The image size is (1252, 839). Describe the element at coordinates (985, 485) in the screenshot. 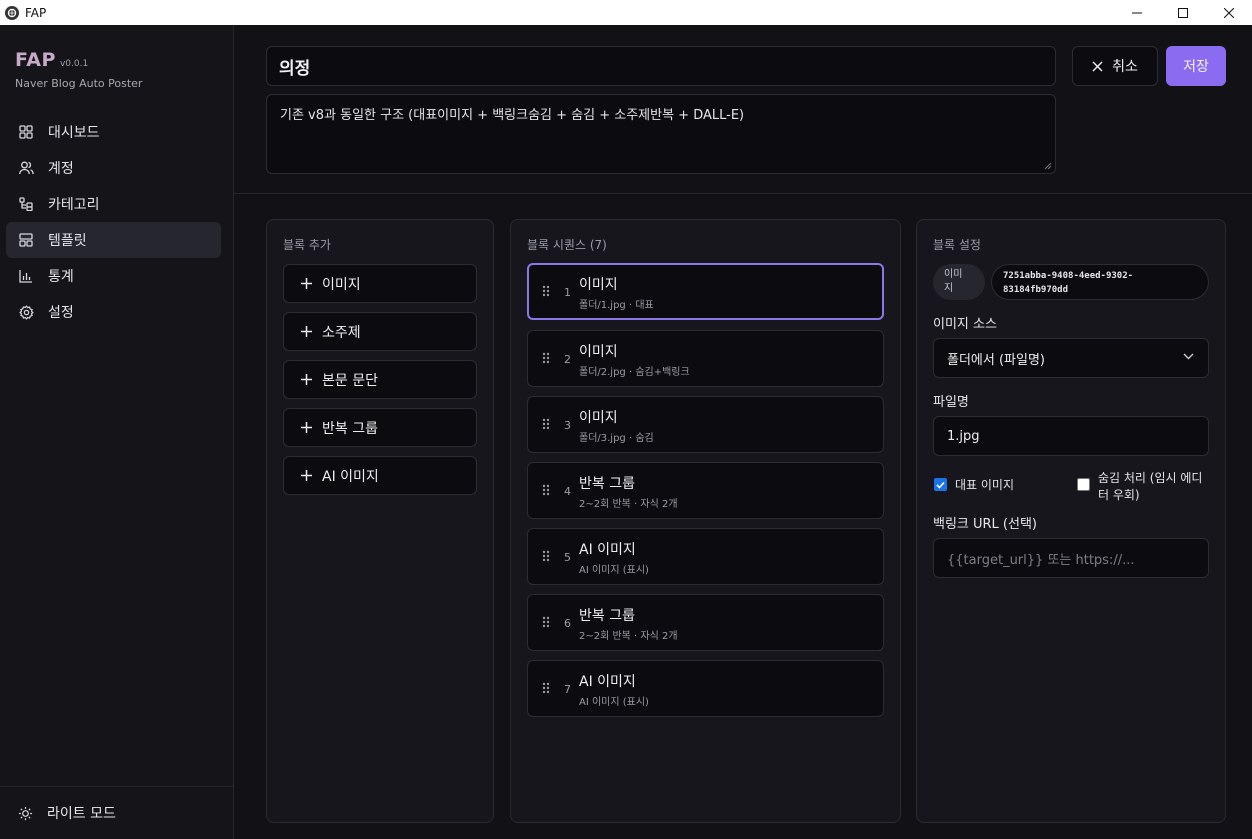

I see `thumbnail-checkbox-label: 대표 이미지` at that location.